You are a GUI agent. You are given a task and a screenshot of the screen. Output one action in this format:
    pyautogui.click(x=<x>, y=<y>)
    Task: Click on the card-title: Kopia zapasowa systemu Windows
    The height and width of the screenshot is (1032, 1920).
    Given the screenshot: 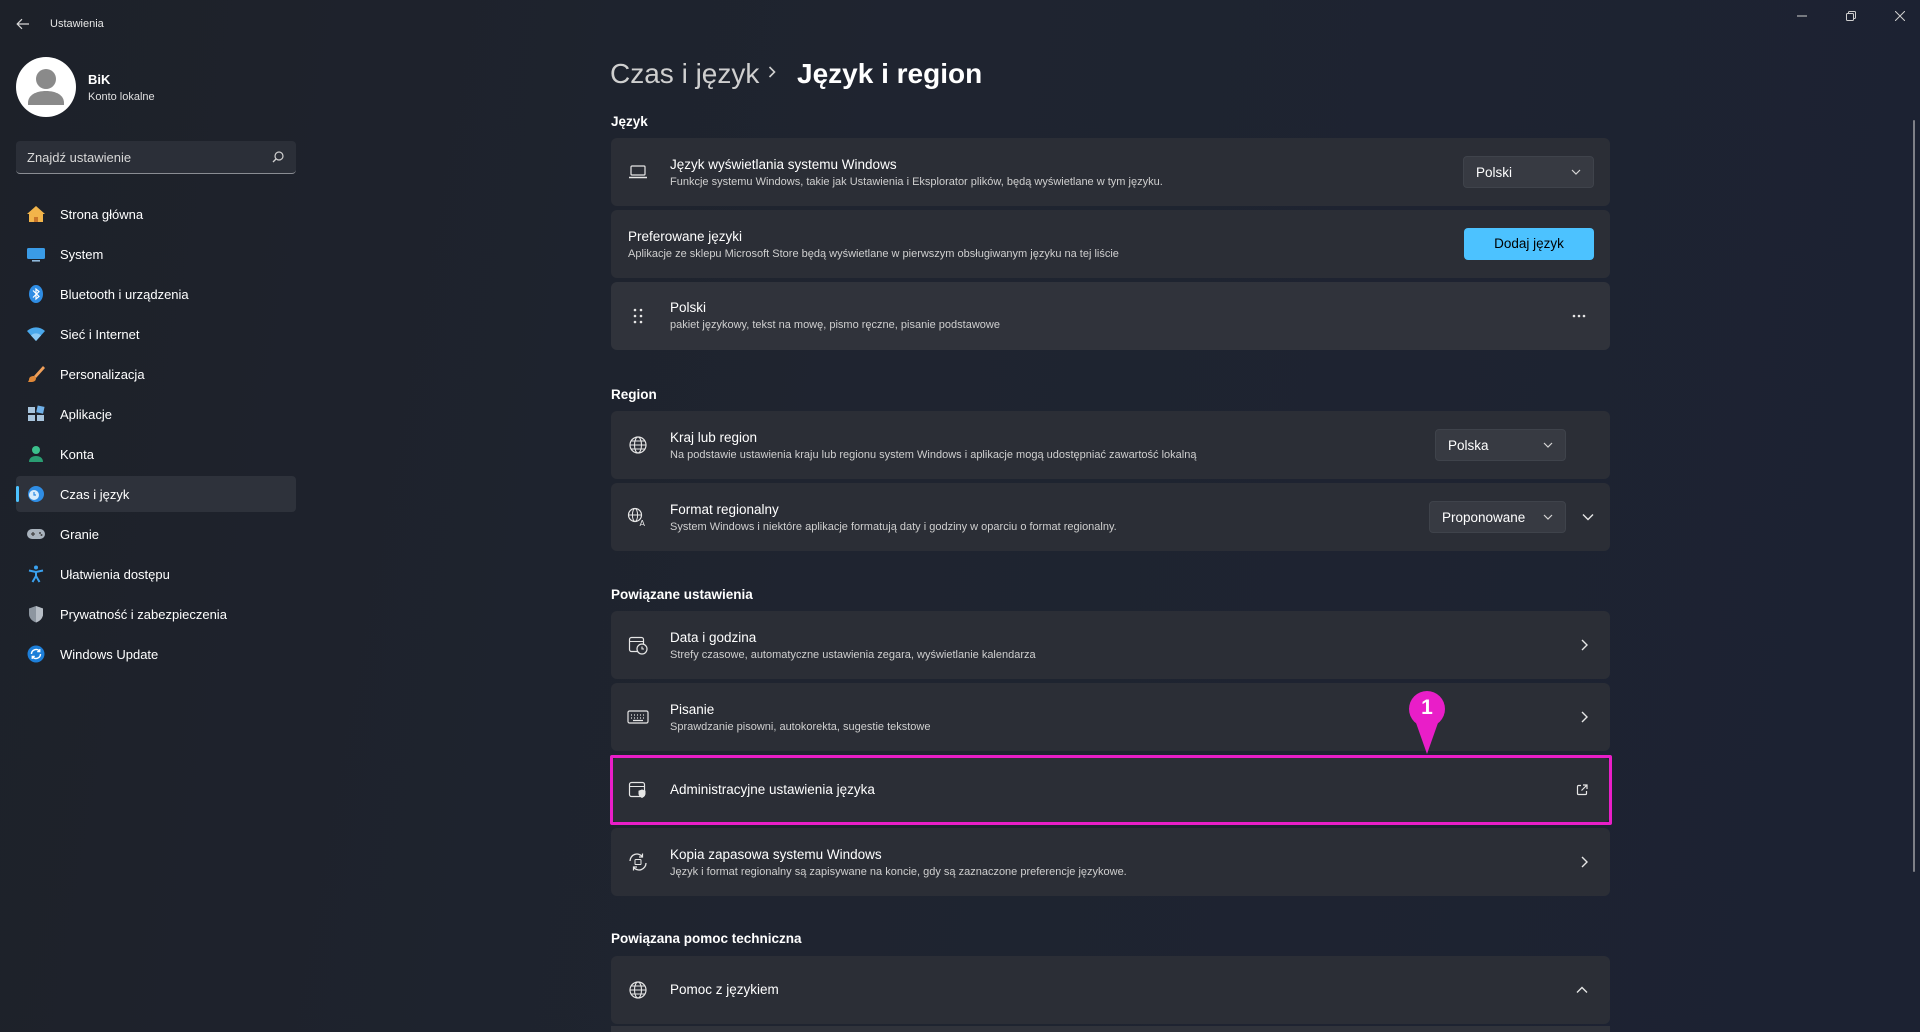 What is the action you would take?
    pyautogui.click(x=776, y=854)
    